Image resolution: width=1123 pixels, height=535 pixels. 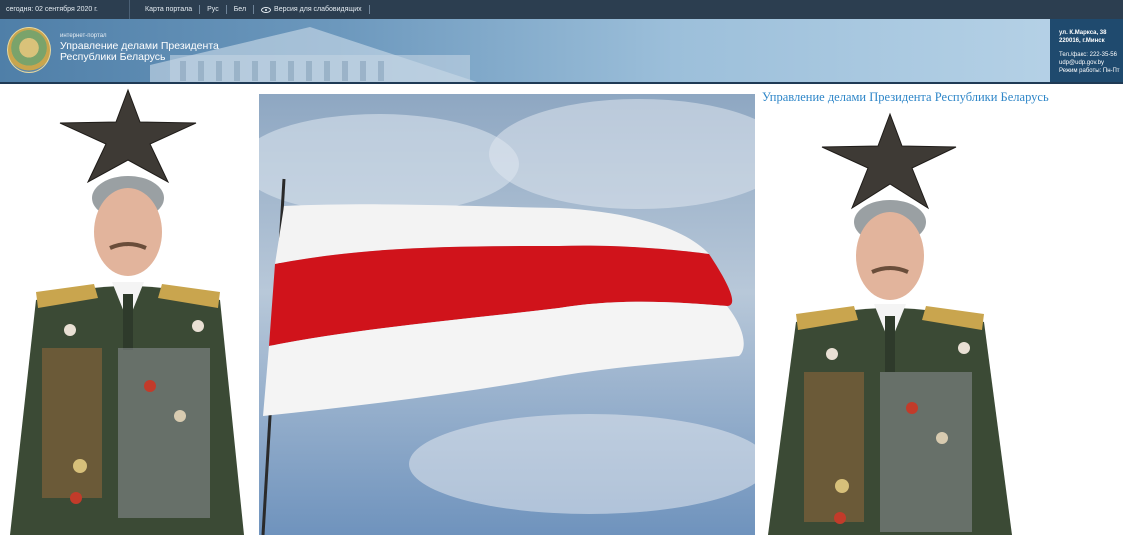 What do you see at coordinates (266, 9) in the screenshot?
I see `eye-icon` at bounding box center [266, 9].